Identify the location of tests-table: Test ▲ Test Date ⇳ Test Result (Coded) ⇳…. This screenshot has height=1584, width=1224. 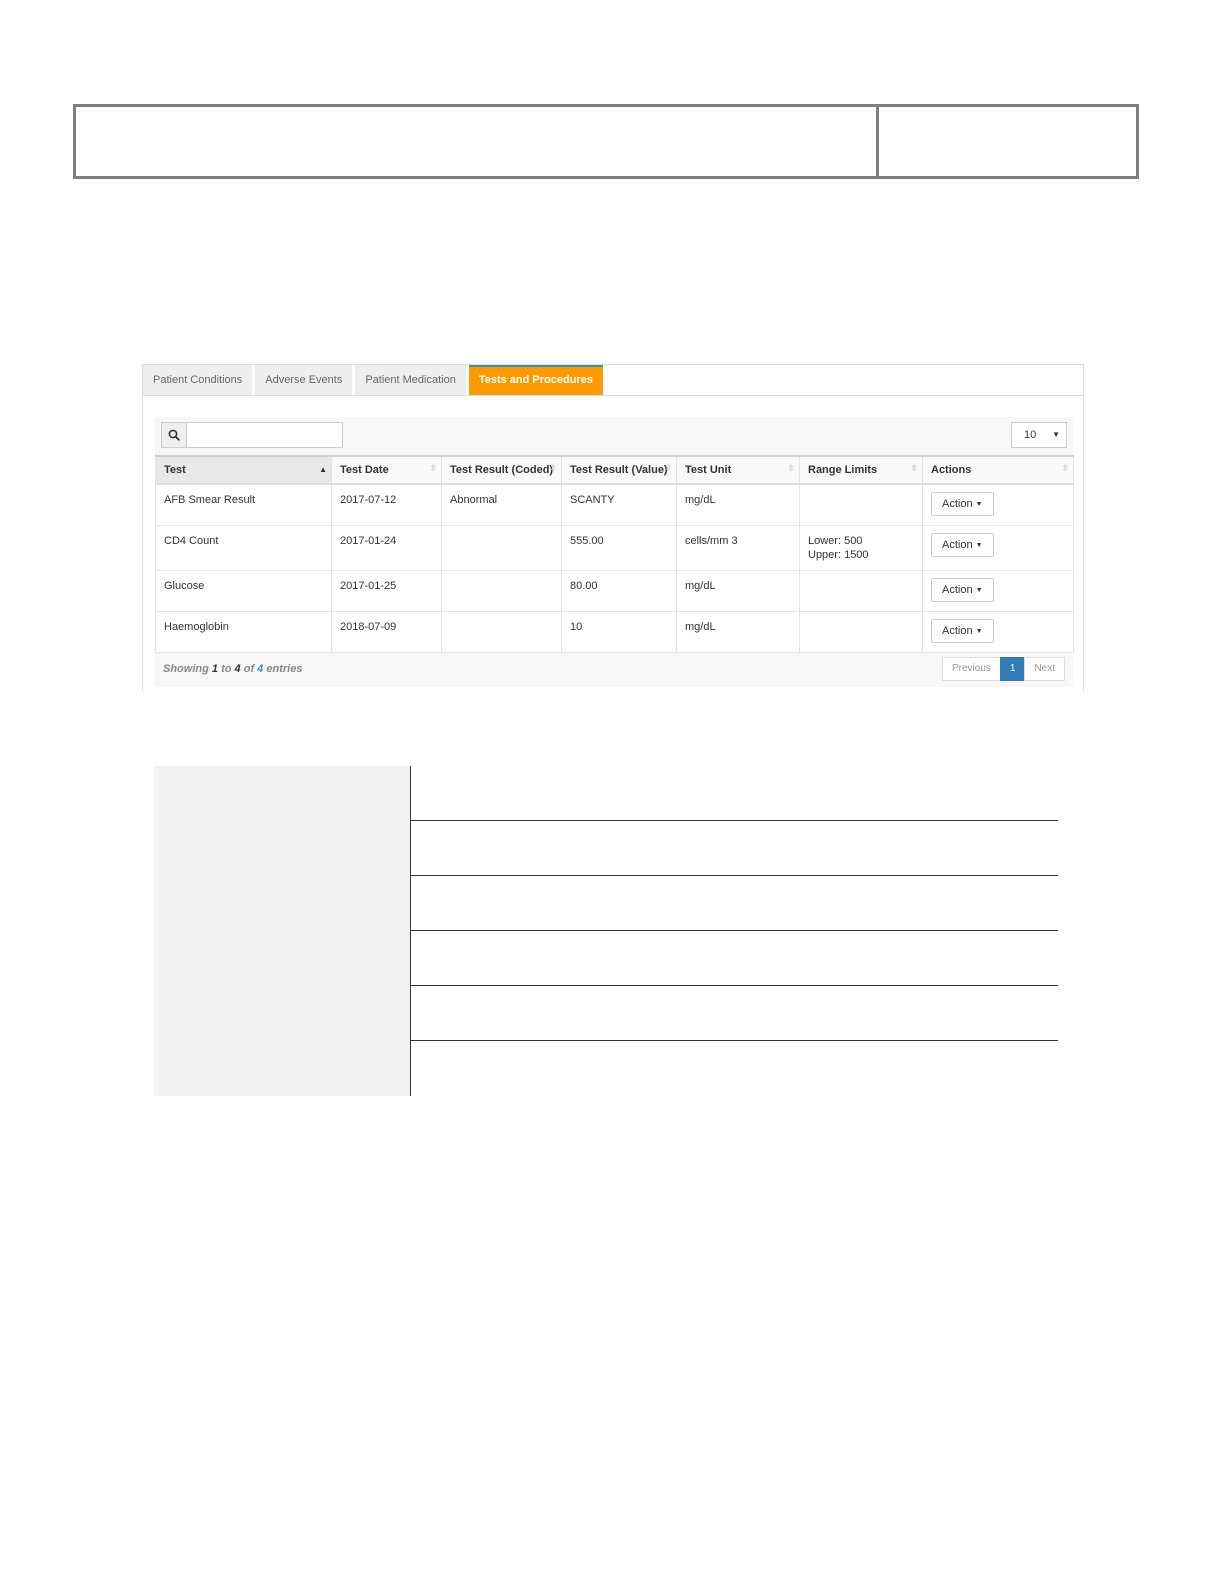
(614, 554).